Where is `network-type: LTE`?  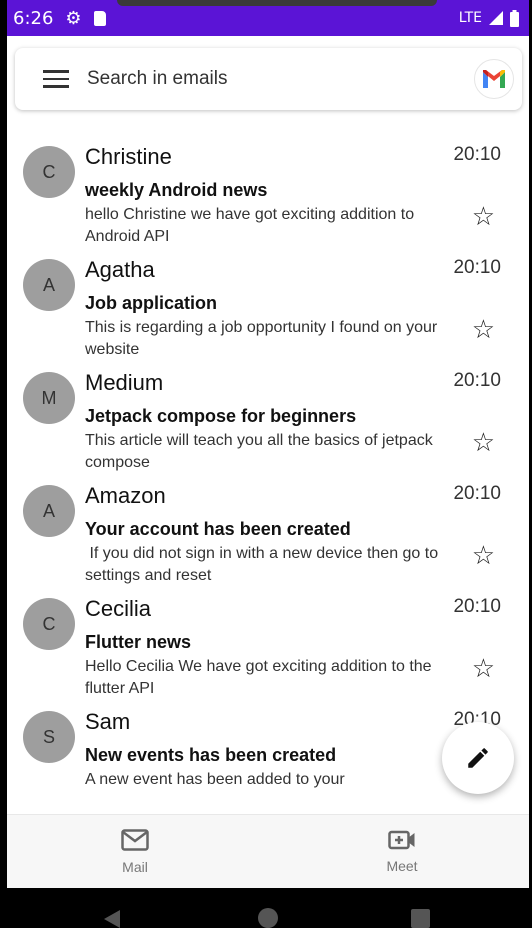 network-type: LTE is located at coordinates (470, 18).